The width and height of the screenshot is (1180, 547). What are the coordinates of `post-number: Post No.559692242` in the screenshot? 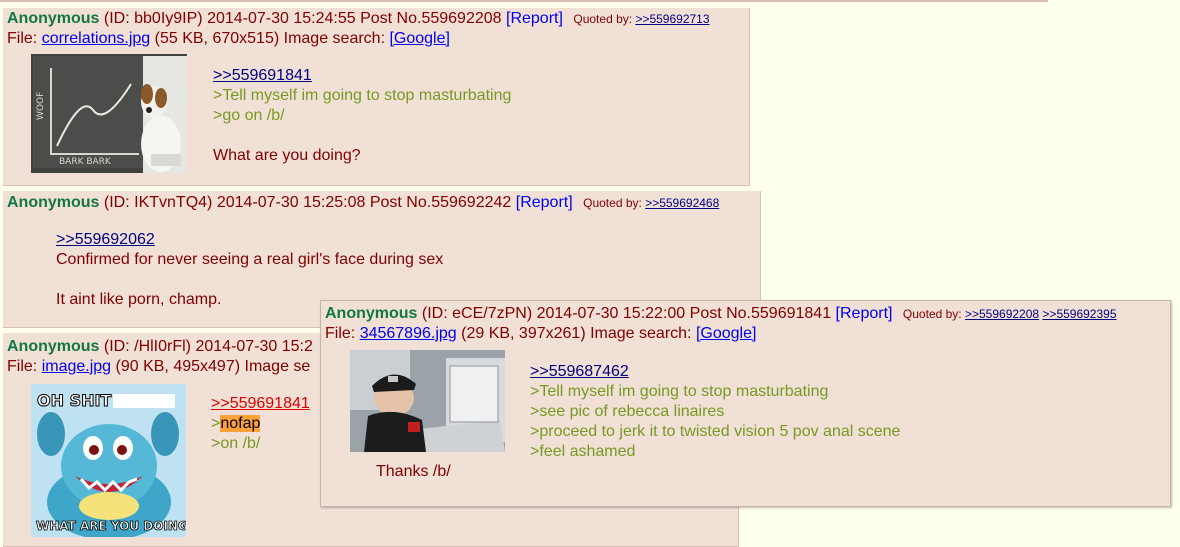 It's located at (440, 202).